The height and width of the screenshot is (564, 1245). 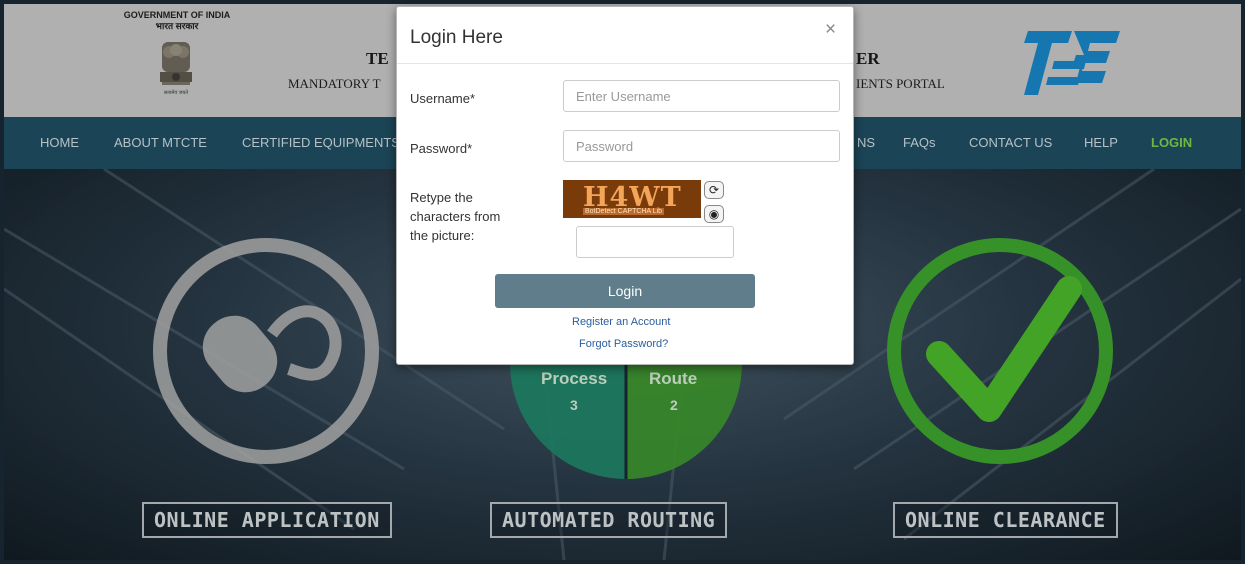 I want to click on modal-title: Login Here, so click(x=456, y=37).